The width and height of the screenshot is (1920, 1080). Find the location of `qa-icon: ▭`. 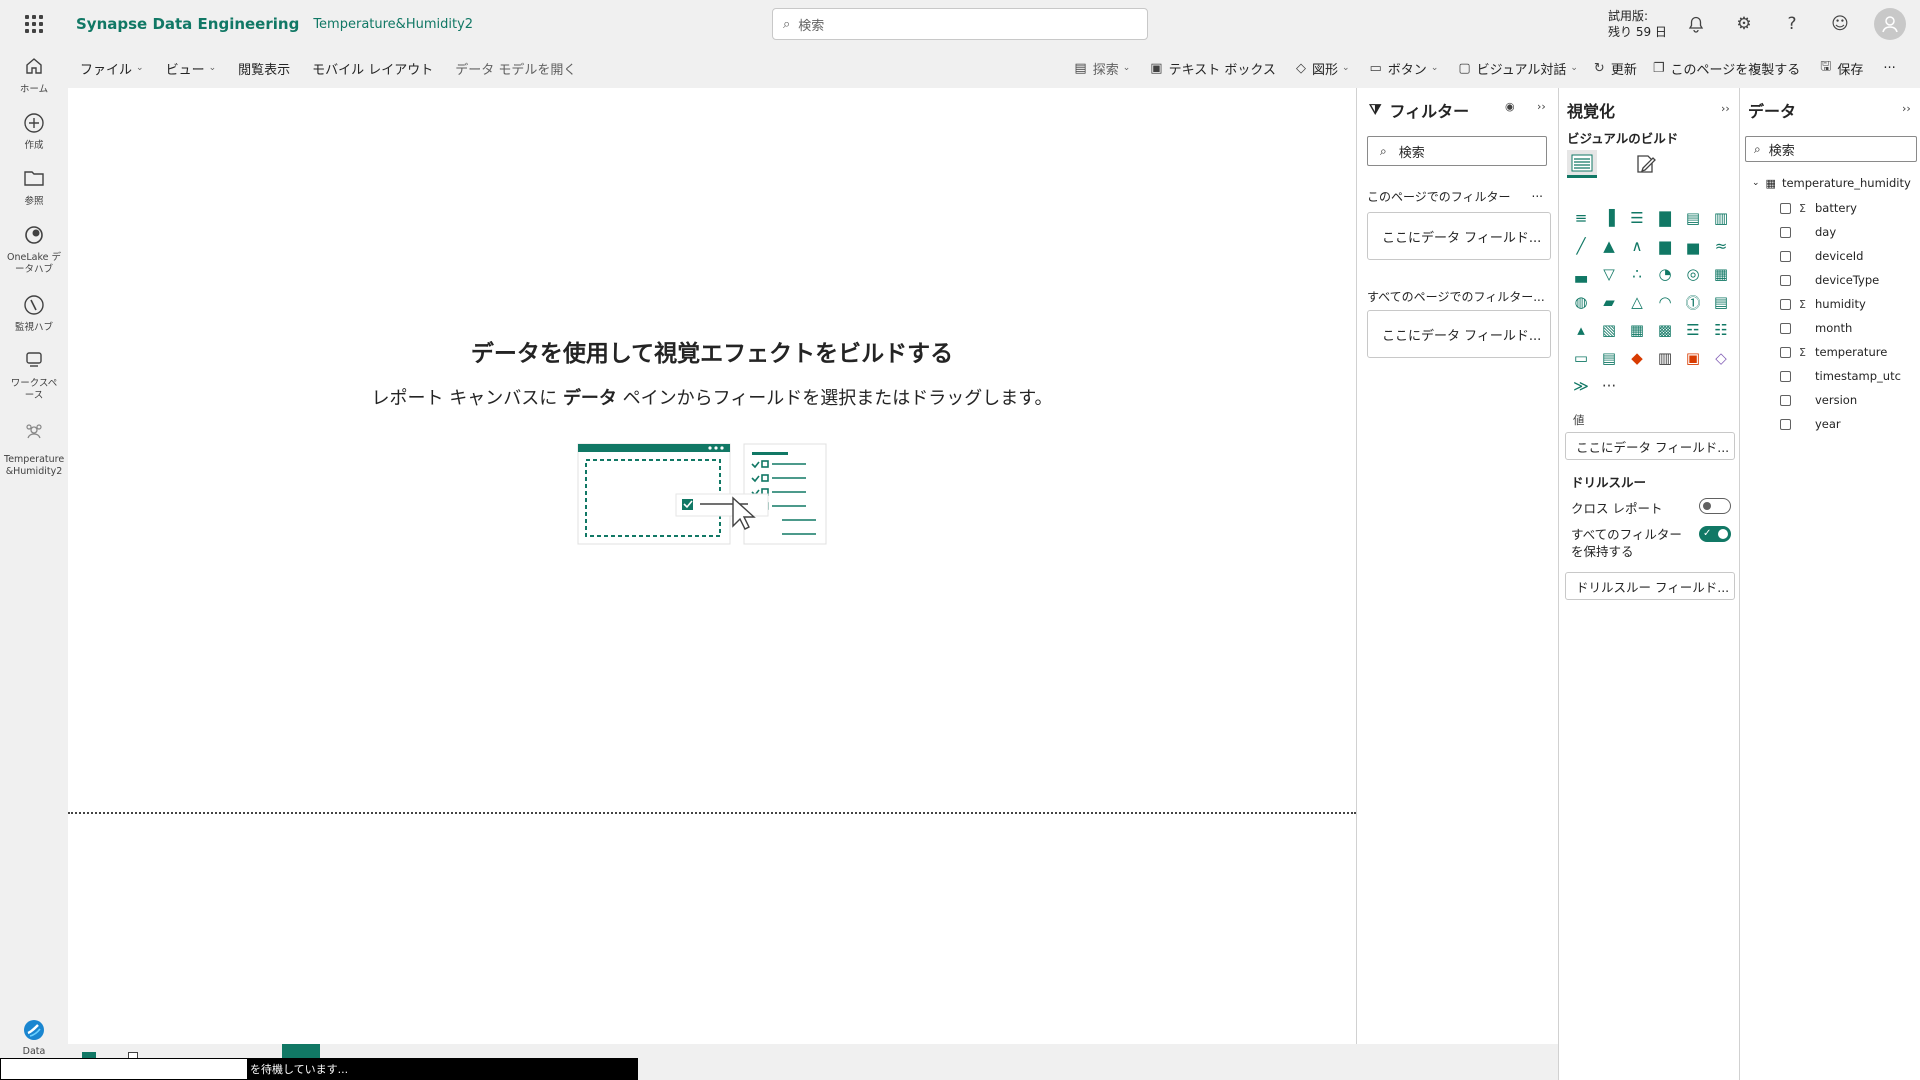

qa-icon: ▭ is located at coordinates (1581, 358).